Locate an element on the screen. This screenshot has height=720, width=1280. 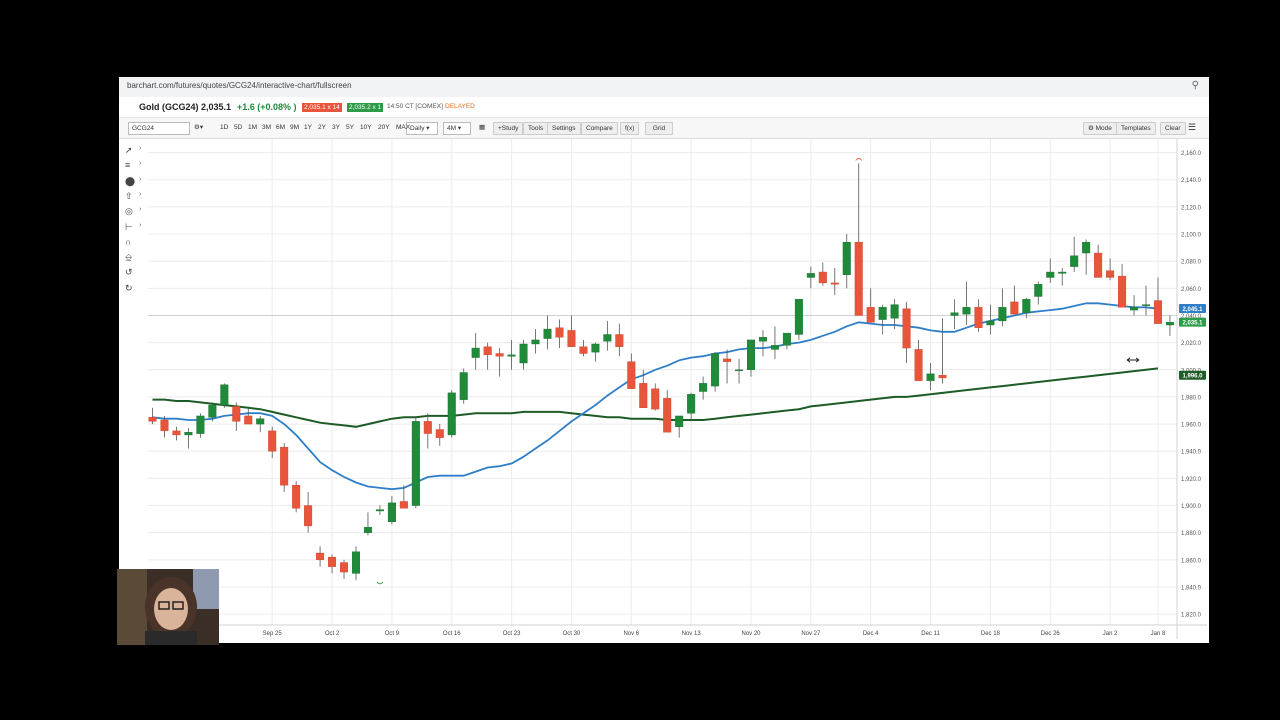
y-tick-label: 1,900.0 is located at coordinates (1191, 507).